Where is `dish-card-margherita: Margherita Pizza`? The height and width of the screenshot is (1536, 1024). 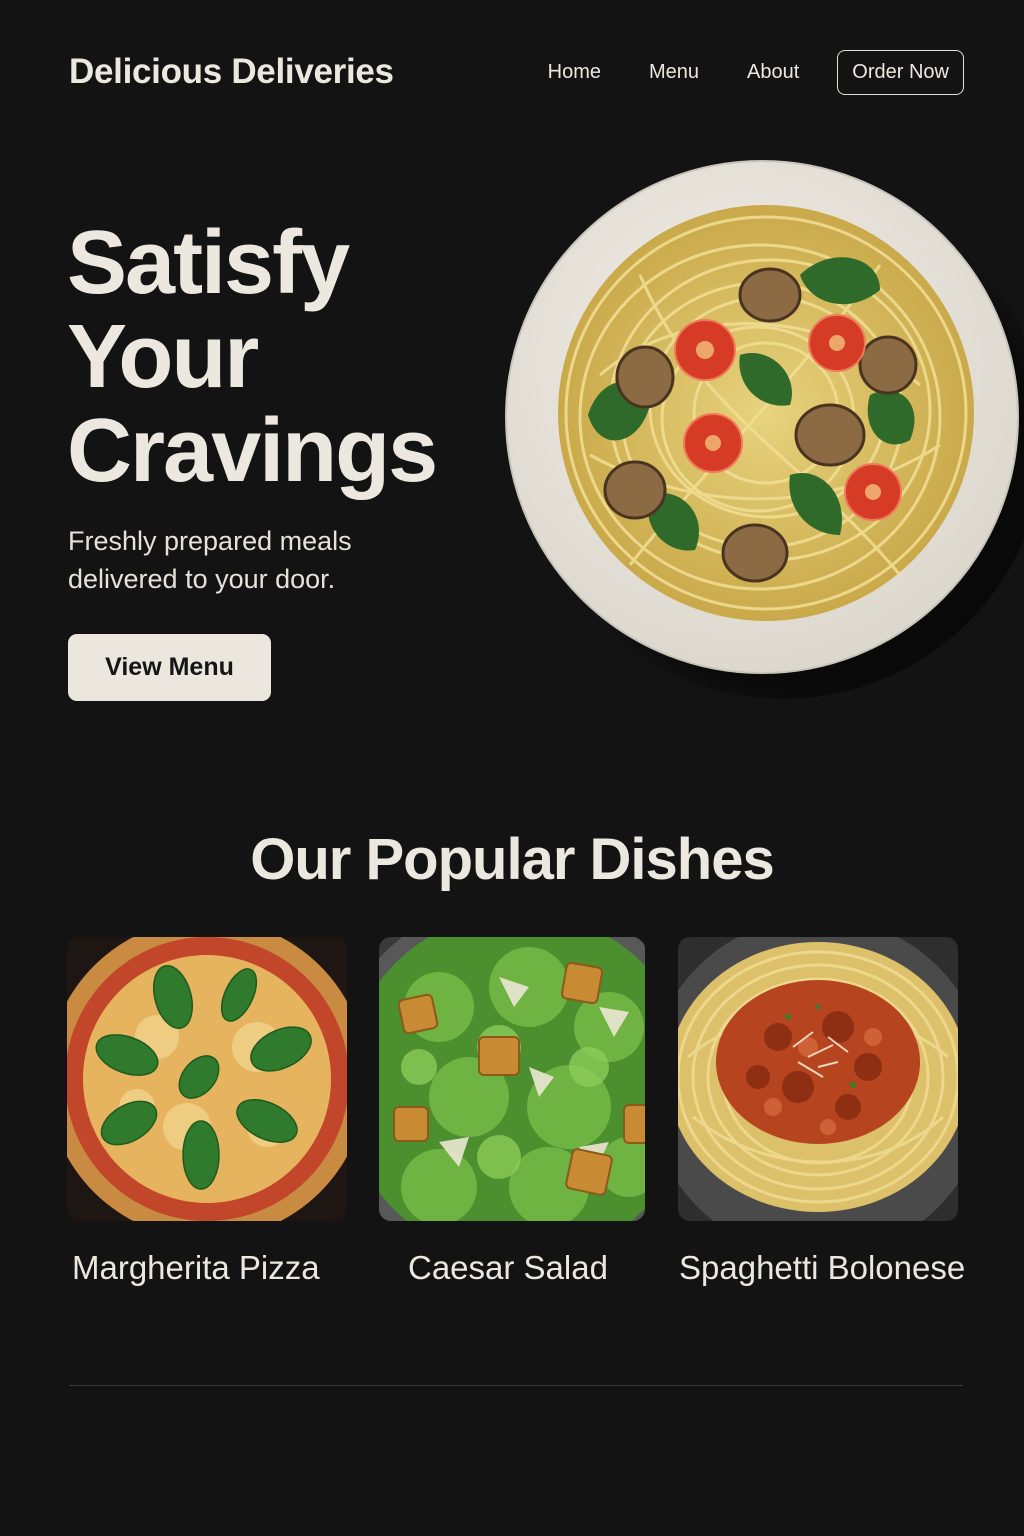
dish-card-margherita: Margherita Pizza is located at coordinates (207, 1111).